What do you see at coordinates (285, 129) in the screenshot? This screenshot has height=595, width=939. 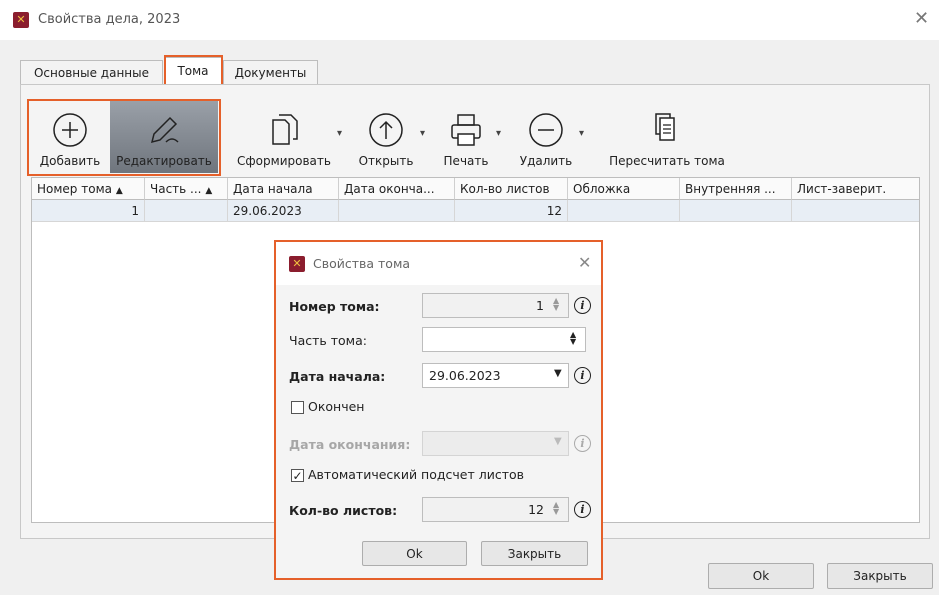 I see `documents-icon` at bounding box center [285, 129].